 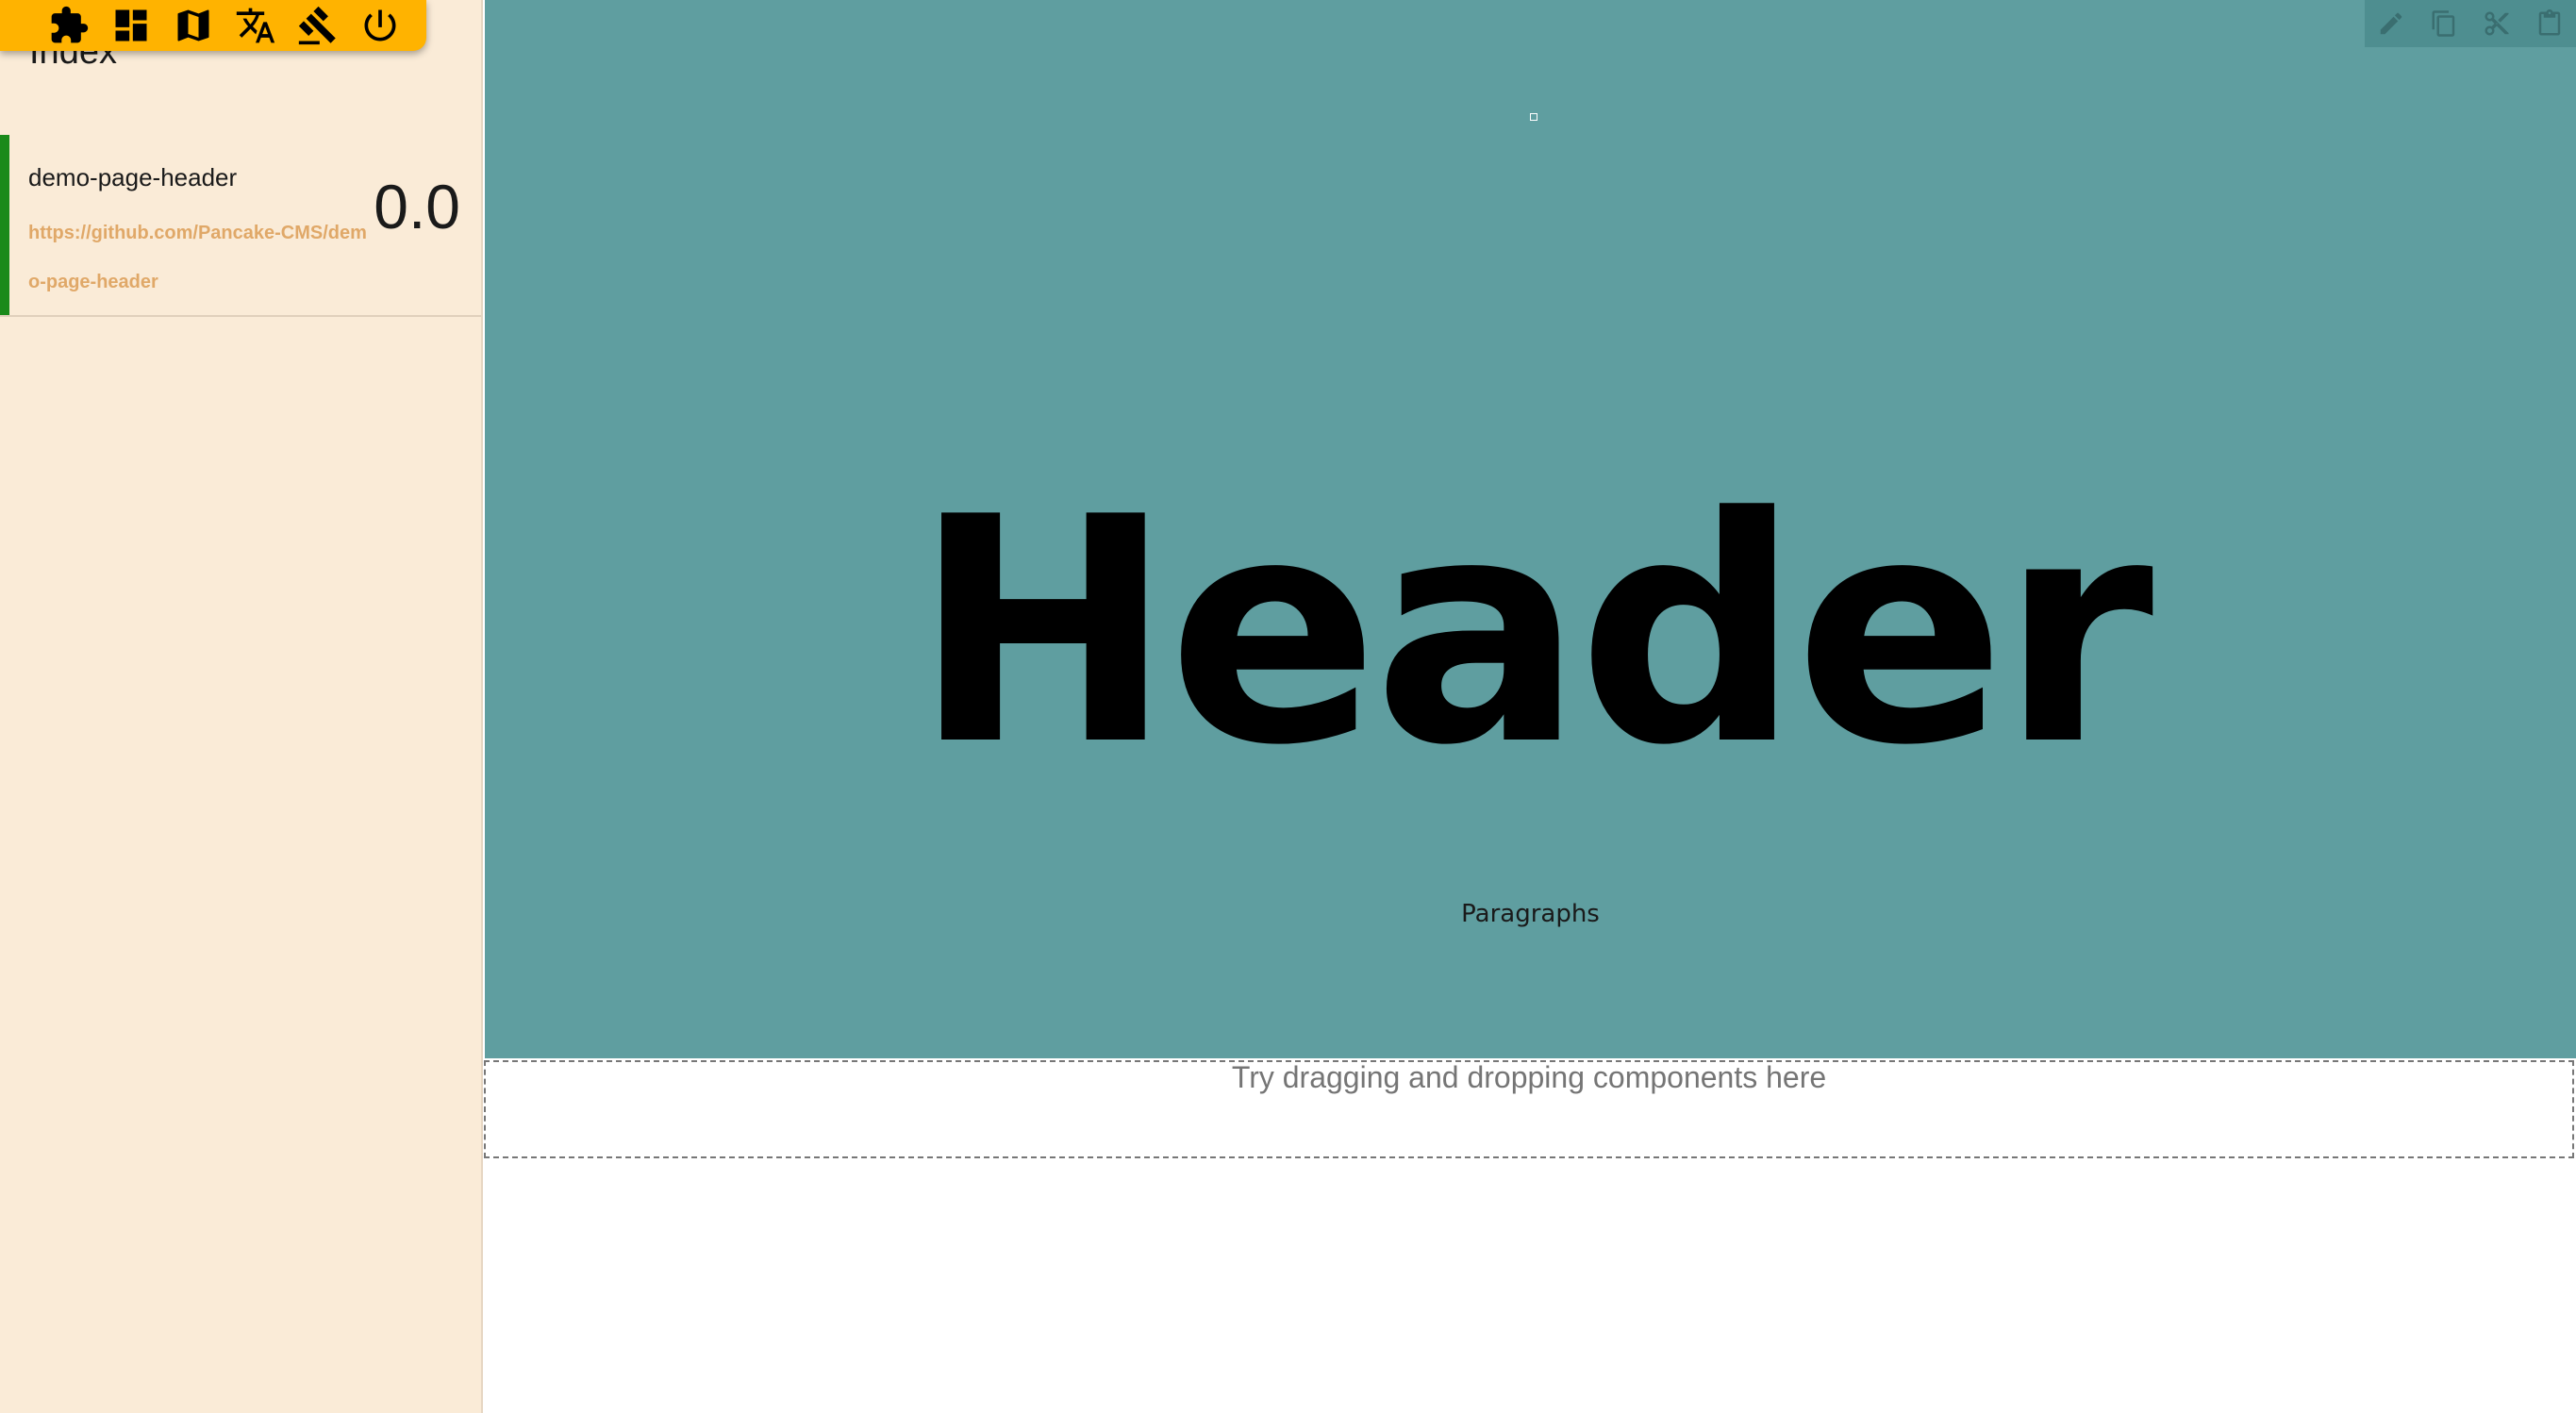 I want to click on power-icon, so click(x=380, y=25).